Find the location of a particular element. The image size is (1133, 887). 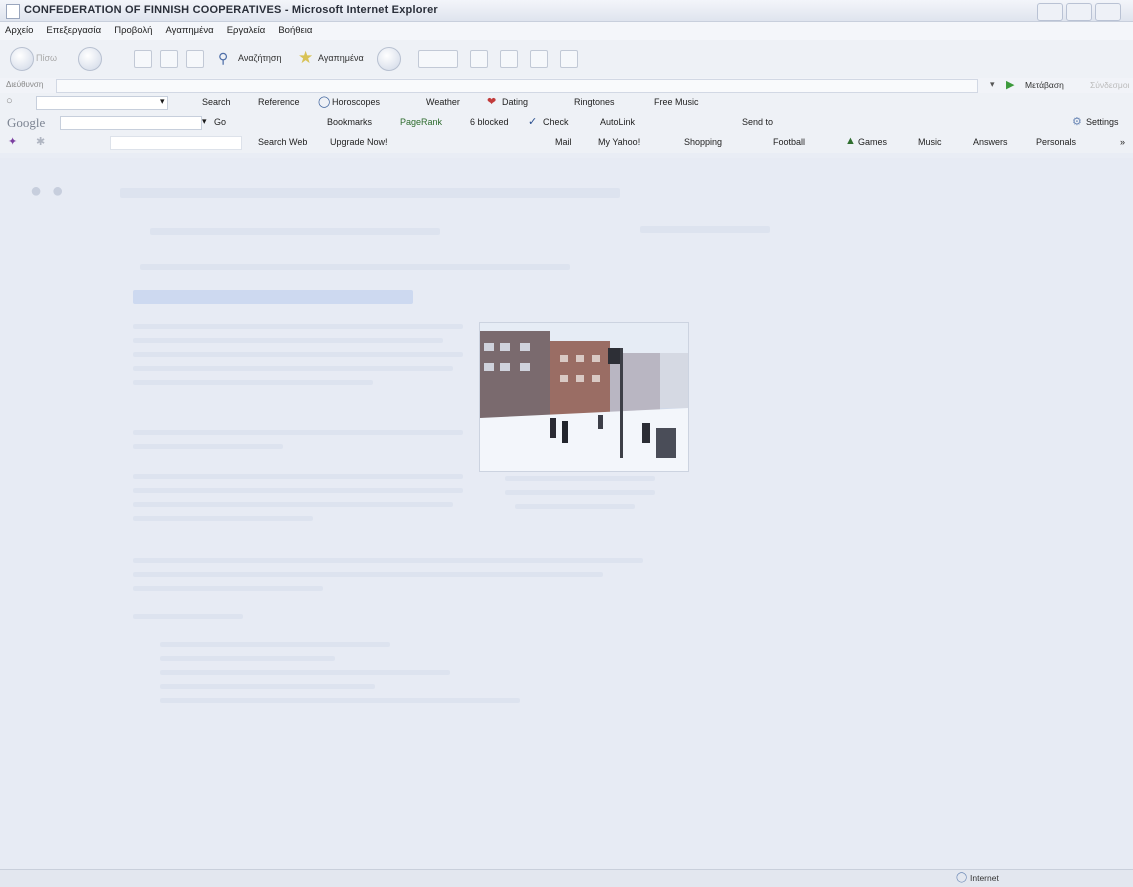

yahoo-search-web: Search Web is located at coordinates (282, 142).